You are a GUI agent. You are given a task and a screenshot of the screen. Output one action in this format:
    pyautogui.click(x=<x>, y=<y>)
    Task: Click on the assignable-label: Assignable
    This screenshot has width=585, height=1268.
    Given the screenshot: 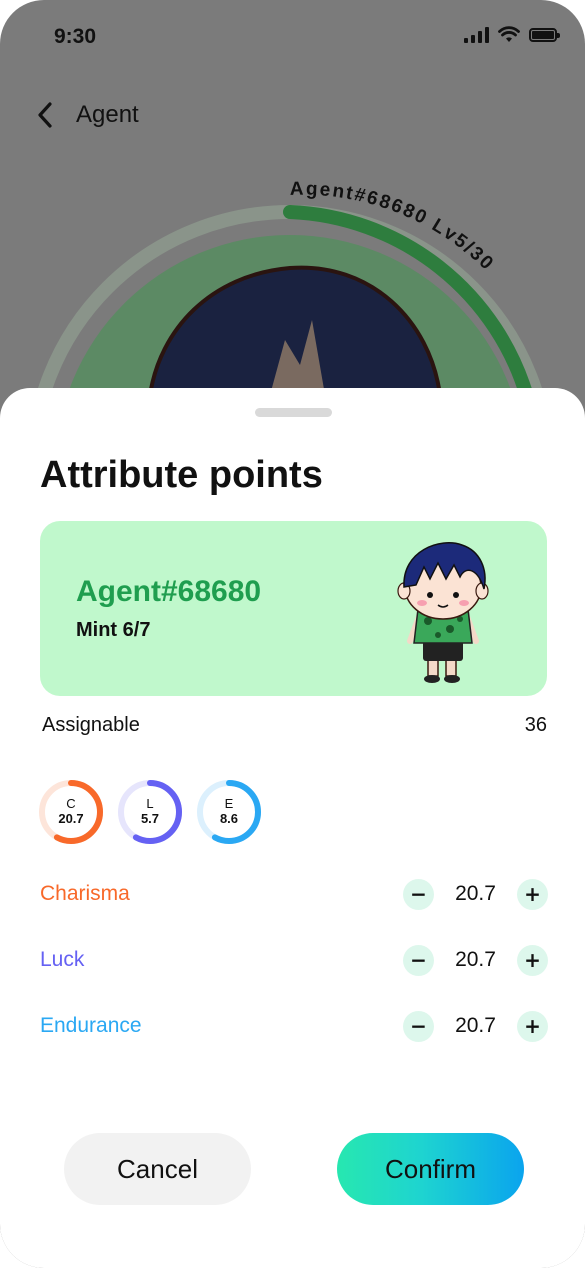 What is the action you would take?
    pyautogui.click(x=91, y=725)
    